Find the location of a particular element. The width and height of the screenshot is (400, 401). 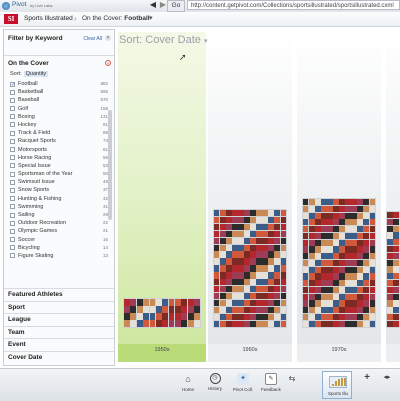

facet-item: Track & Field 89 is located at coordinates (58, 133).